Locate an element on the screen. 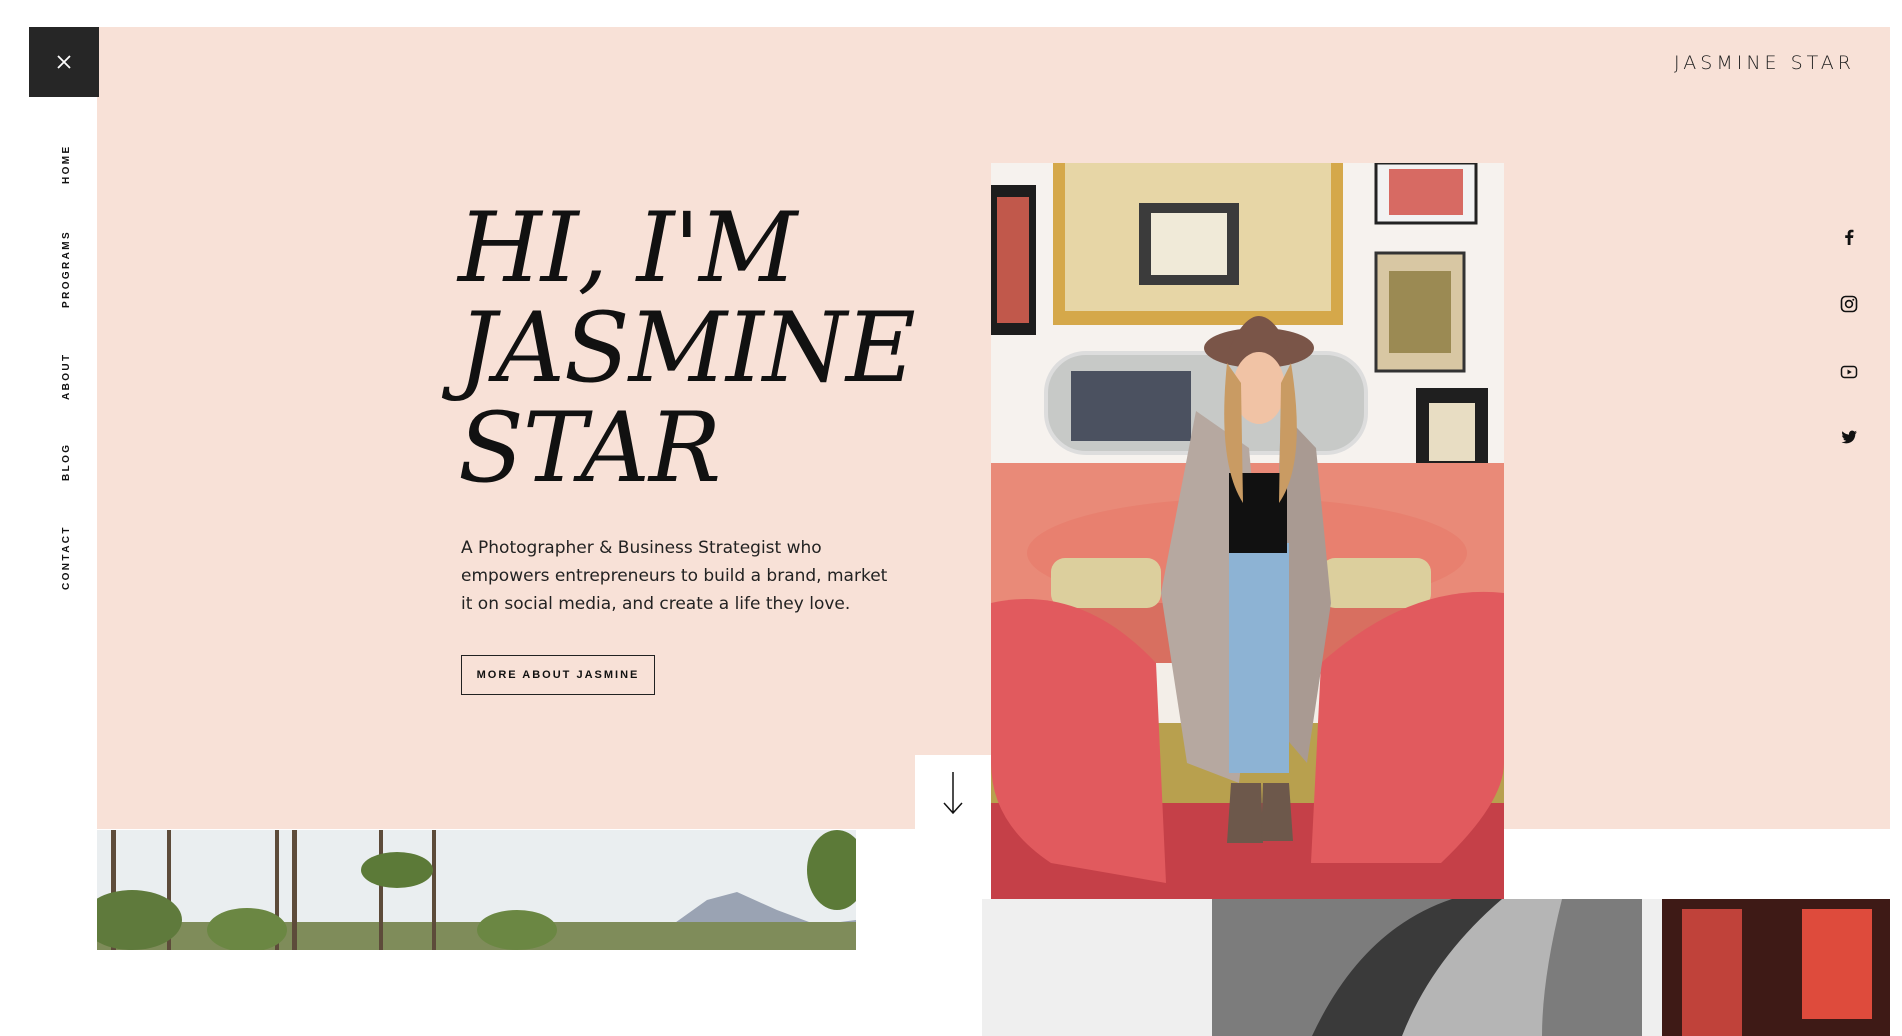 The image size is (1902, 1036). facebook-link is located at coordinates (1849, 237).